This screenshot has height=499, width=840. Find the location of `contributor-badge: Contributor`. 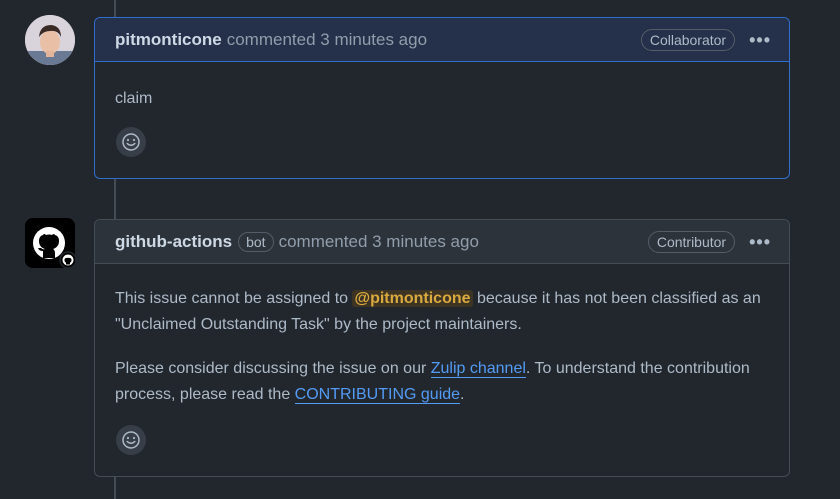

contributor-badge: Contributor is located at coordinates (691, 241).